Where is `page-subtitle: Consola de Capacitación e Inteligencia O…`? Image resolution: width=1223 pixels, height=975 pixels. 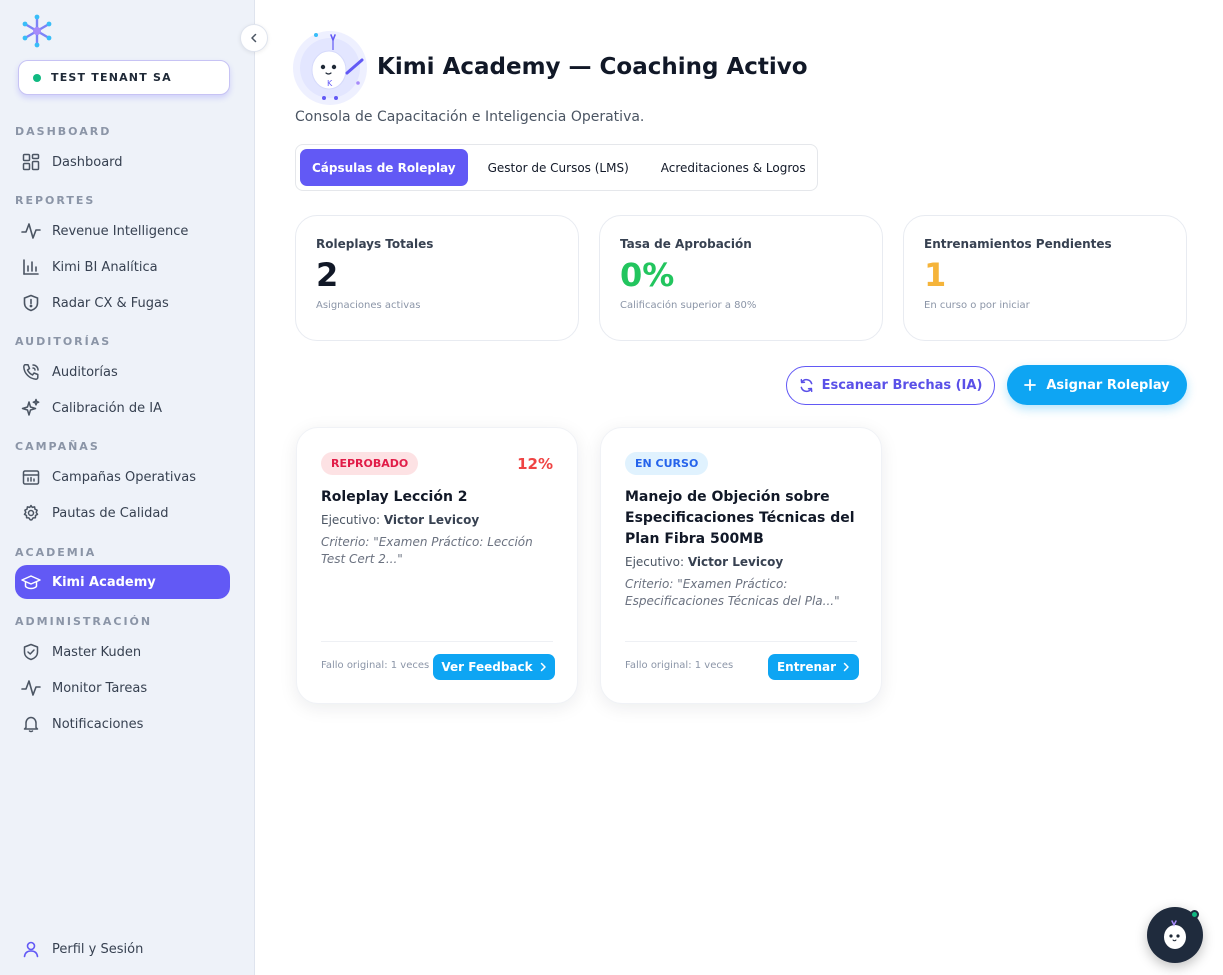 page-subtitle: Consola de Capacitación e Inteligencia O… is located at coordinates (470, 117).